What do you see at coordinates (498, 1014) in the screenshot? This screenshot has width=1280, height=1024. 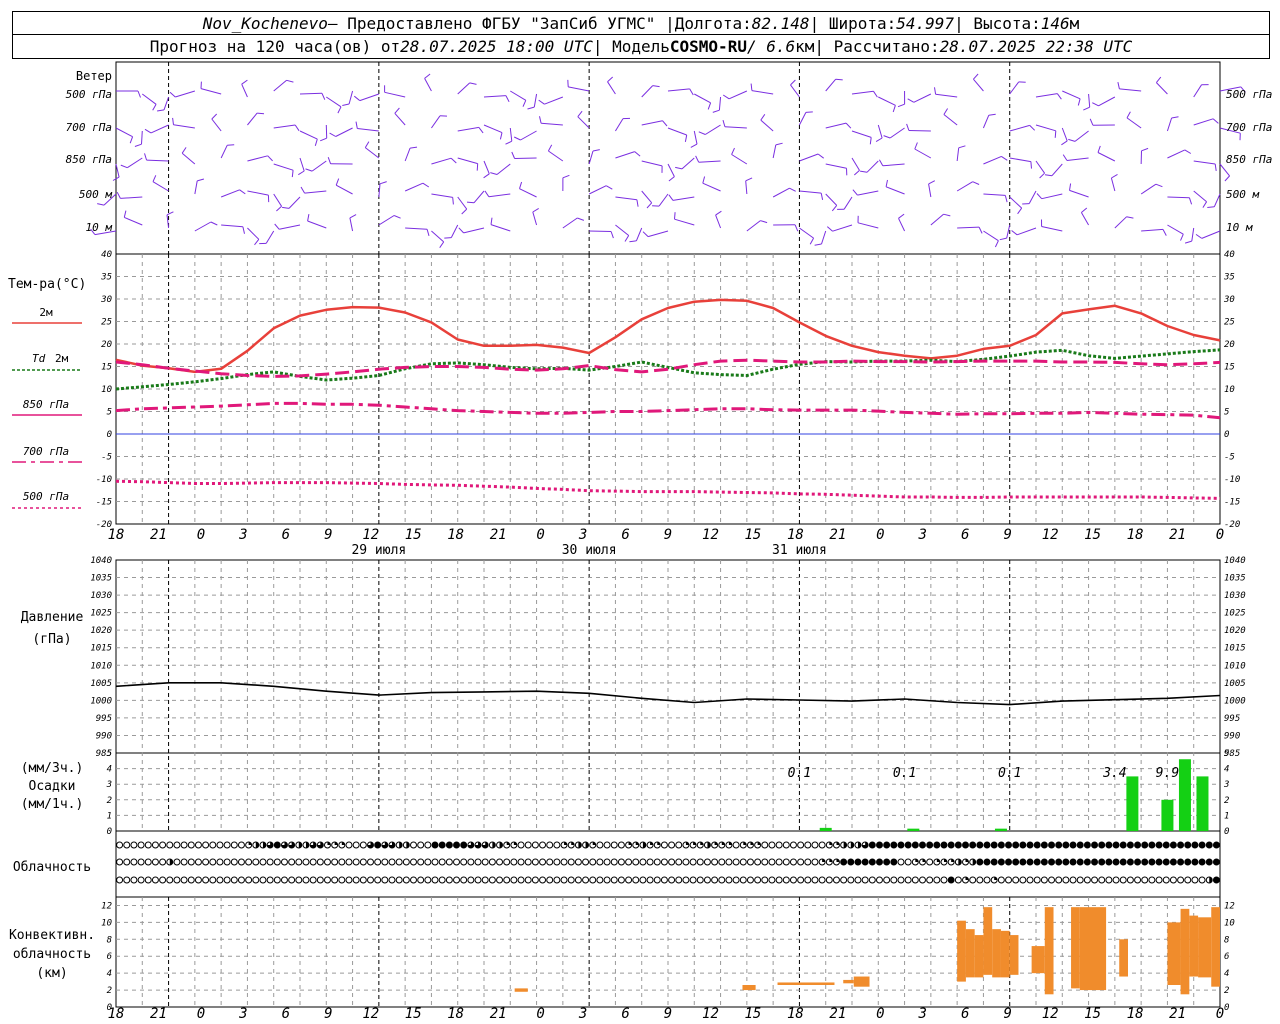 I see `hour-tick-label: 21` at bounding box center [498, 1014].